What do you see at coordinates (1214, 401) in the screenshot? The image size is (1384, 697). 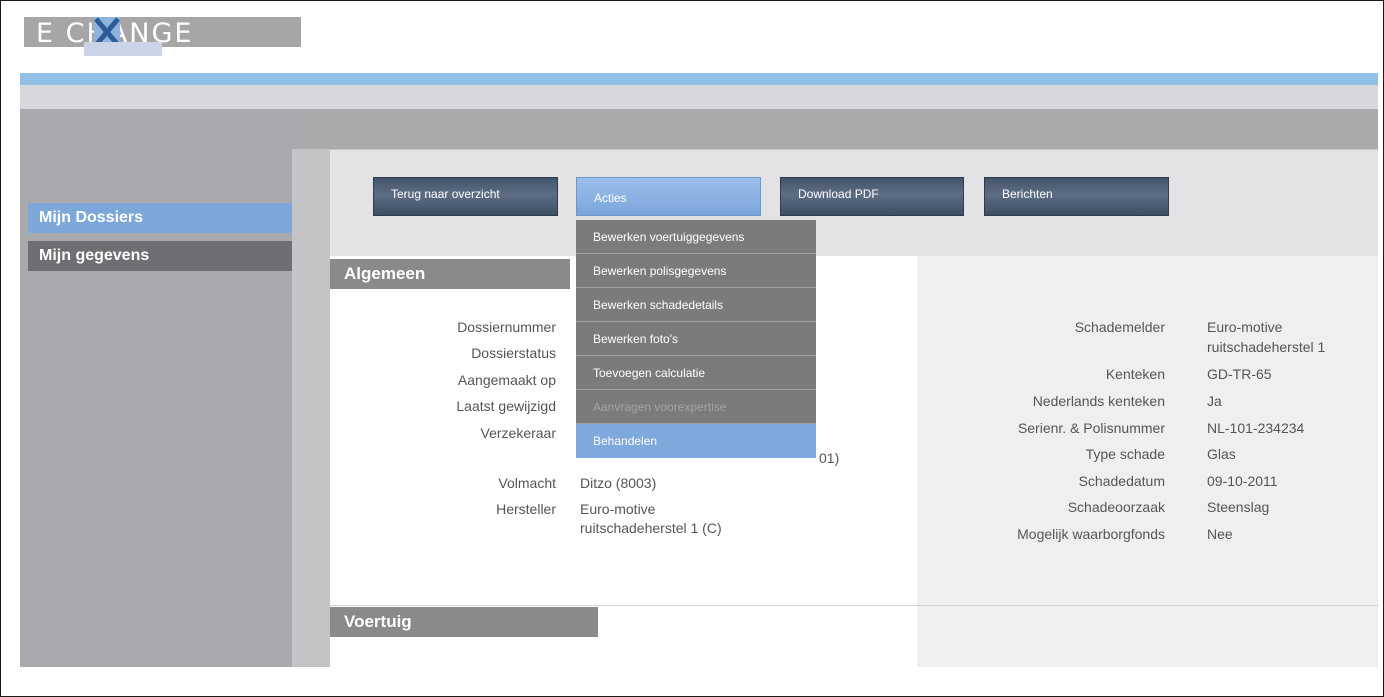 I see `value-nederlands-kenteken: Ja` at bounding box center [1214, 401].